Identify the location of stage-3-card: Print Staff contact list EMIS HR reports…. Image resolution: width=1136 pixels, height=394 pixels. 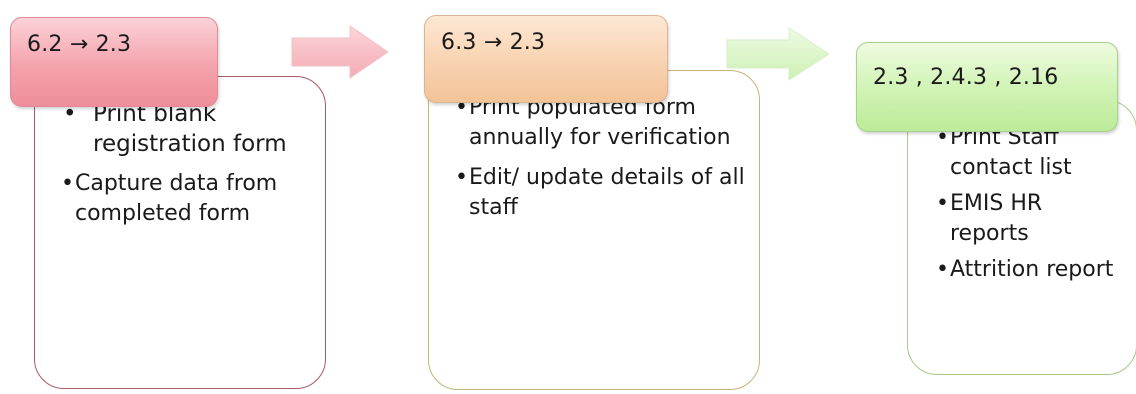
(1021, 237).